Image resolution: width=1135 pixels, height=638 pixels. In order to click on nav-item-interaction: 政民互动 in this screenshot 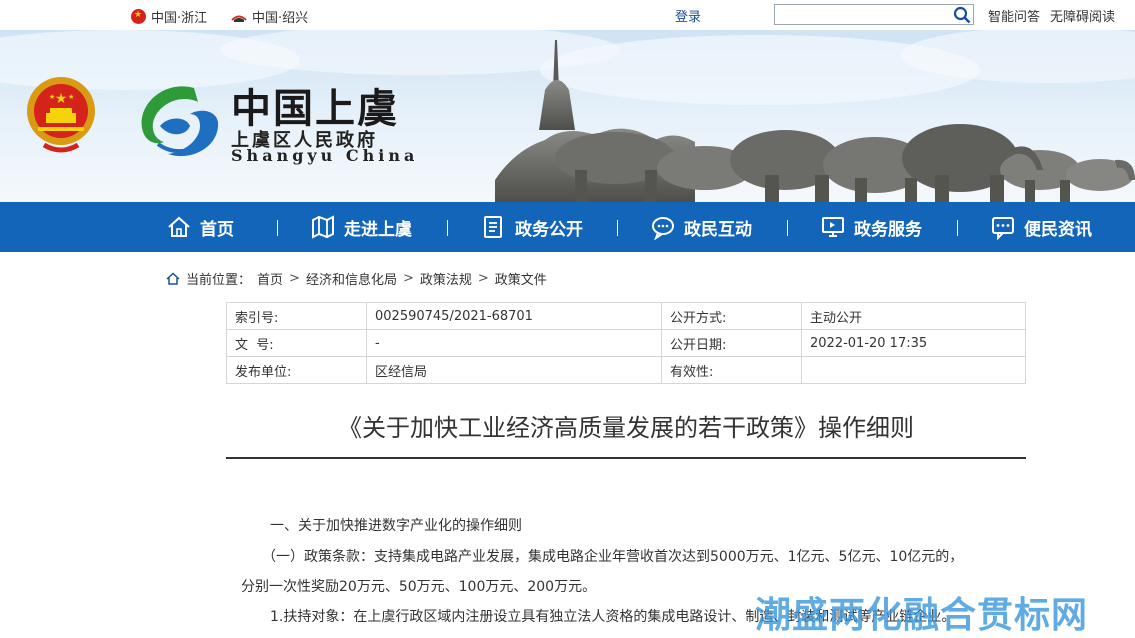, I will do `click(701, 227)`.